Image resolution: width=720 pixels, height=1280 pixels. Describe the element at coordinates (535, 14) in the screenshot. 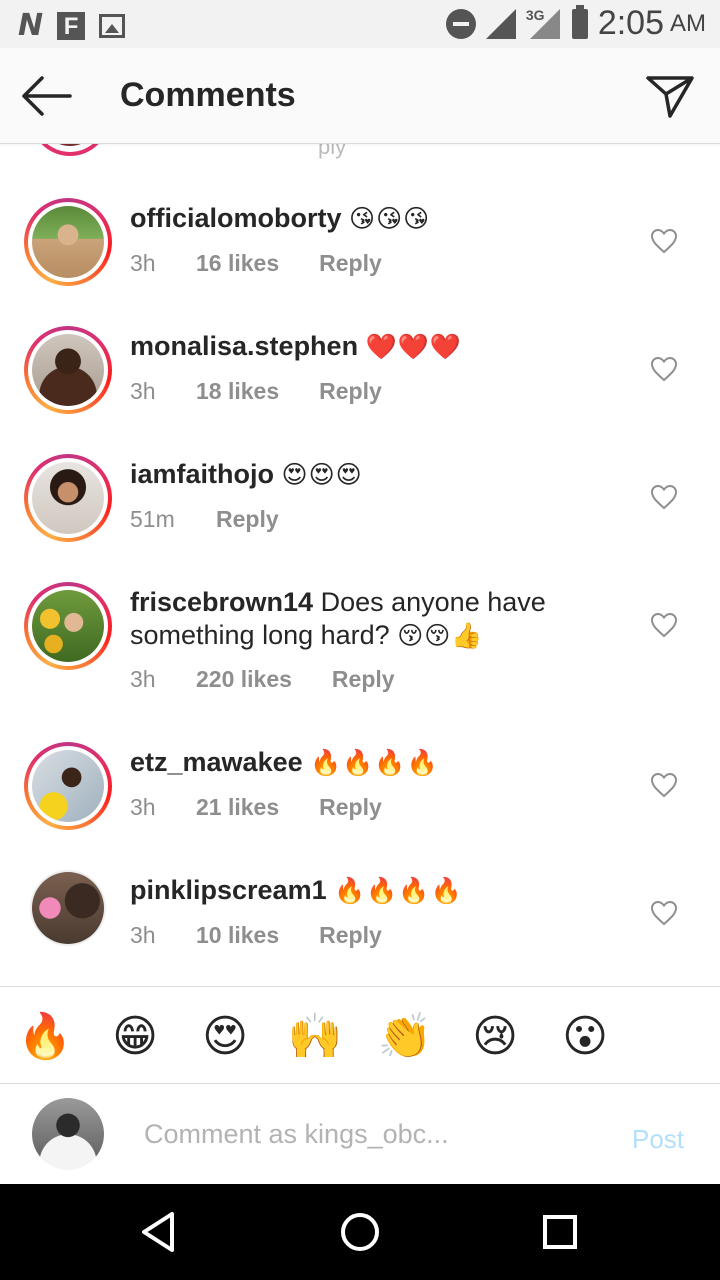

I see `network-type: 3G` at that location.